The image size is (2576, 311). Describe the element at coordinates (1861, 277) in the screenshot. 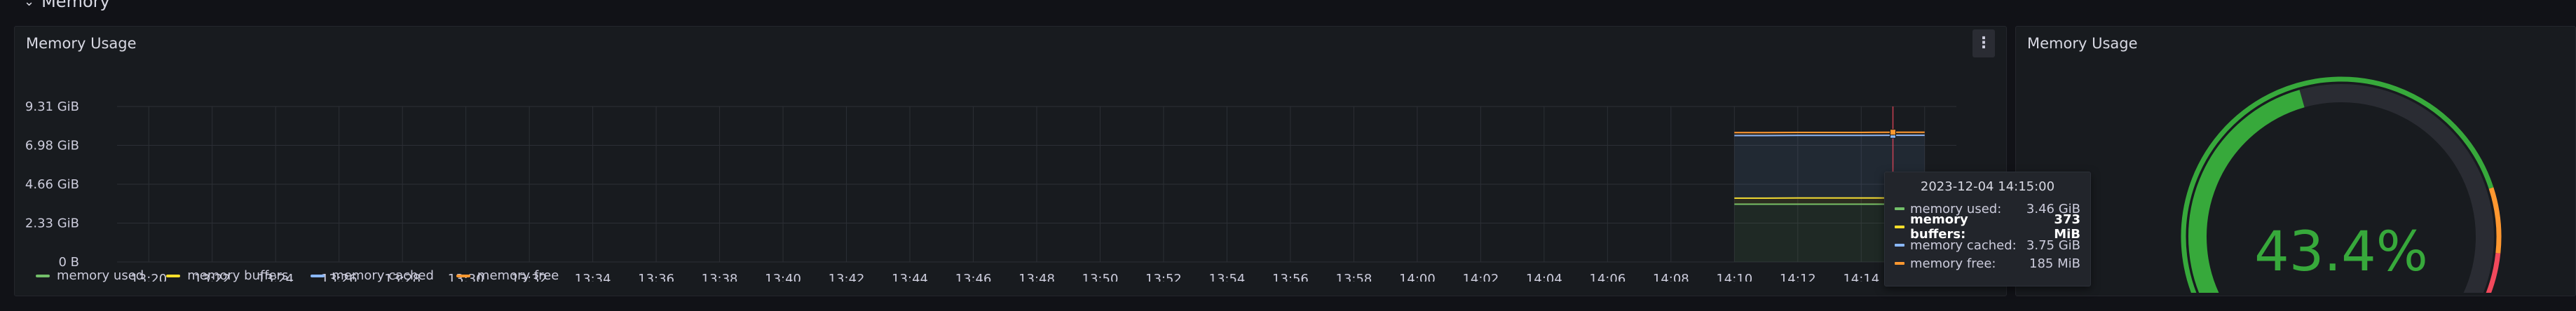

I see `x-tick-label: 14:14` at that location.